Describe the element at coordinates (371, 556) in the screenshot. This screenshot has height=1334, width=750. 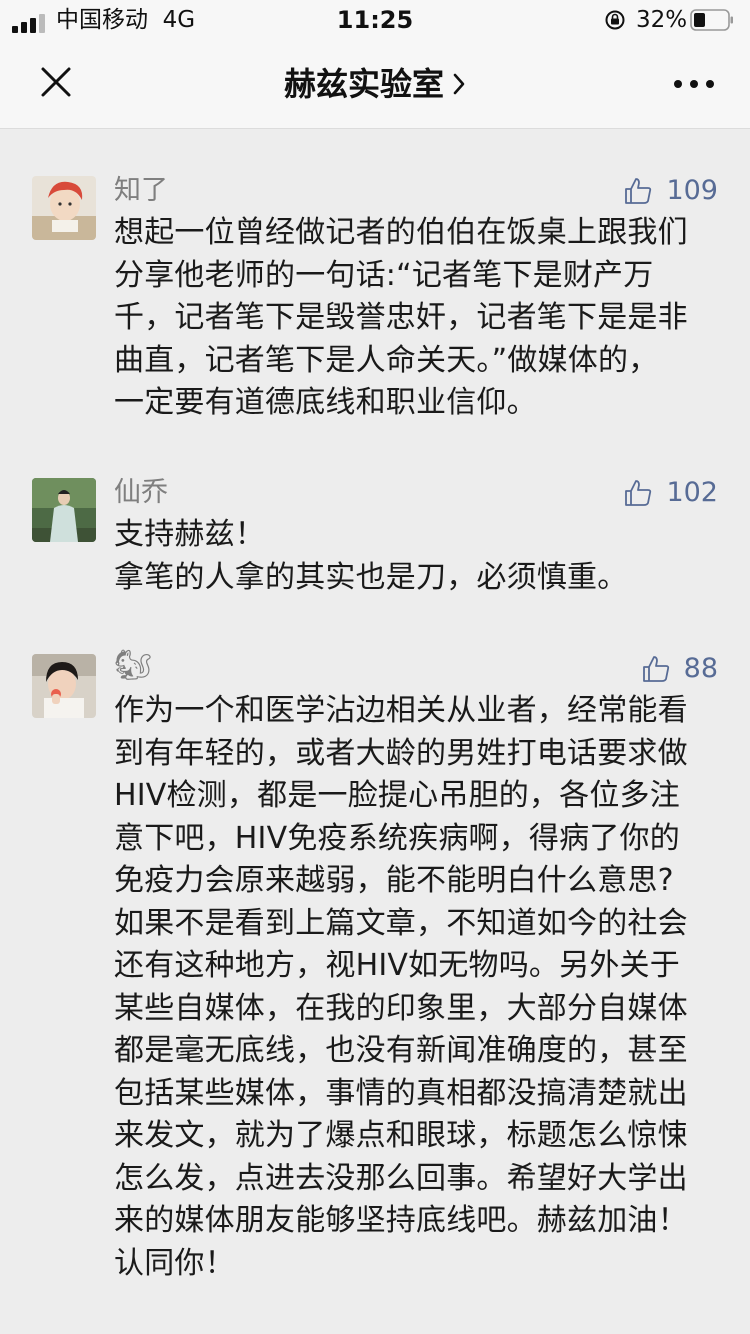
I see `comment-text: 支持赫兹！ 拿笔的人拿的其实也是刀，必须慎重。` at that location.